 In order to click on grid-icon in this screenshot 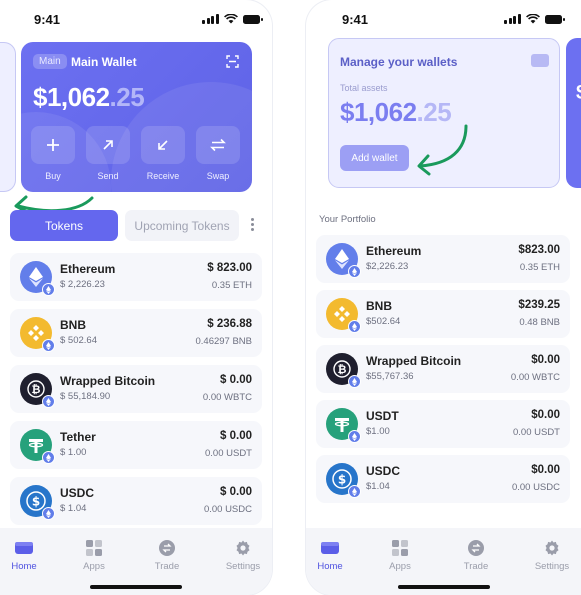, I will do `click(94, 548)`.